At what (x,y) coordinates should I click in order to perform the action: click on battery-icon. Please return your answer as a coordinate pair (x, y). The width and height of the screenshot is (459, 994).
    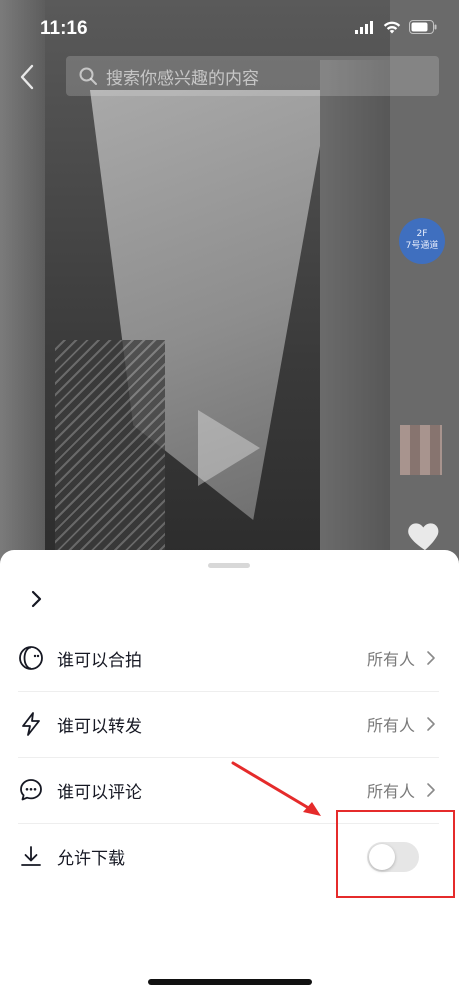
    Looking at the image, I should click on (423, 27).